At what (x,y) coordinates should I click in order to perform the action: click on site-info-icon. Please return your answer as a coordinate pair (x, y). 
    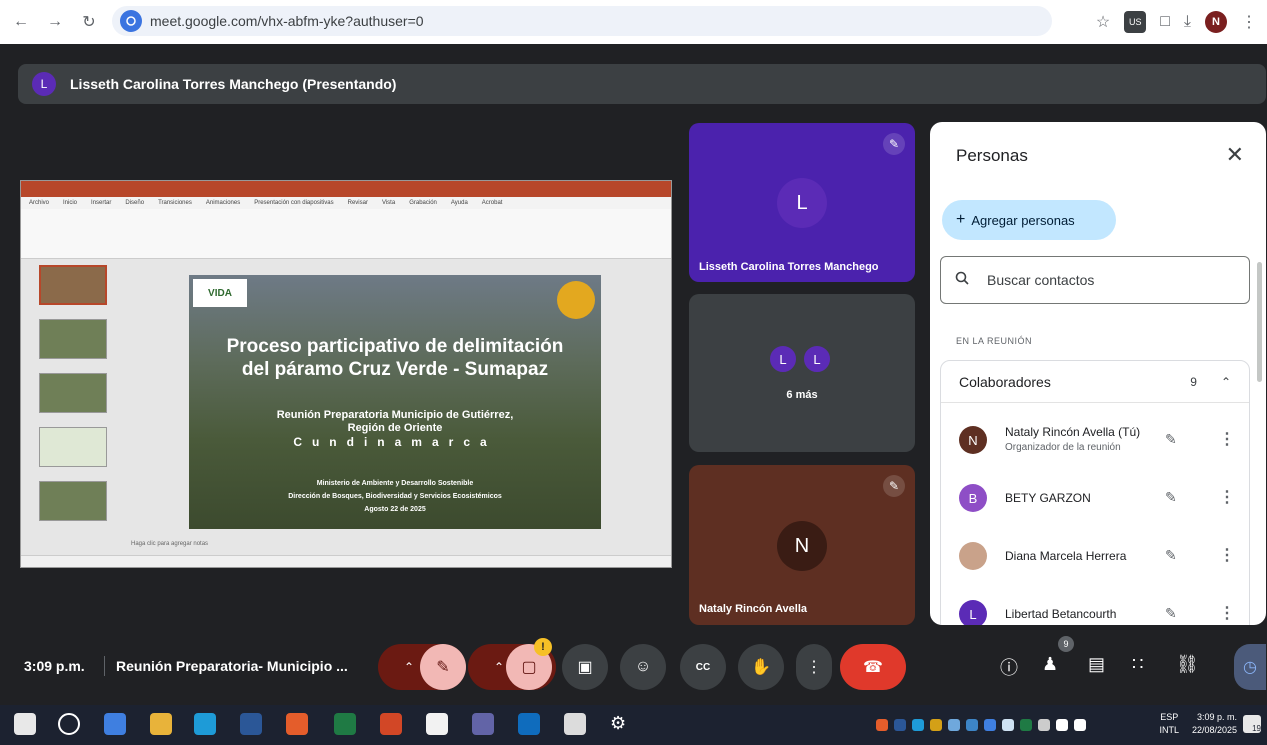
    Looking at the image, I should click on (131, 21).